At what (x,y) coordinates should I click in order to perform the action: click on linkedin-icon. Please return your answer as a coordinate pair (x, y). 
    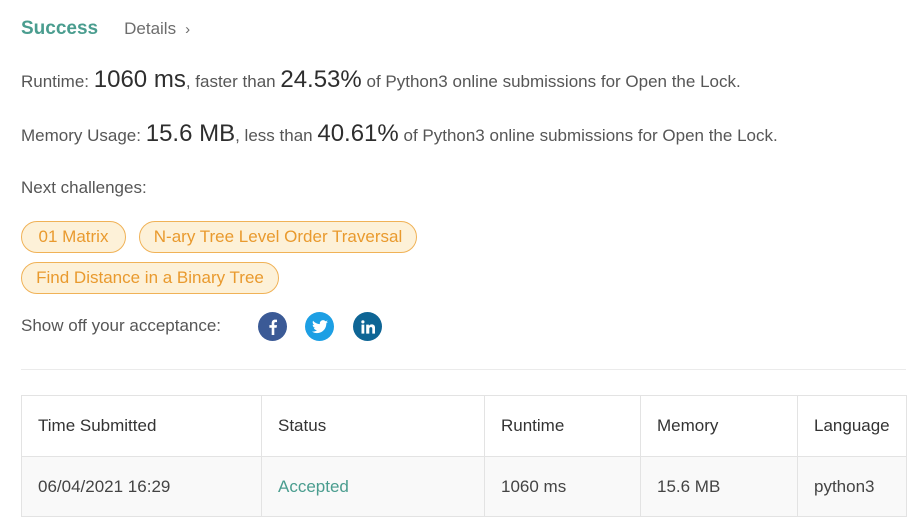
    Looking at the image, I should click on (367, 326).